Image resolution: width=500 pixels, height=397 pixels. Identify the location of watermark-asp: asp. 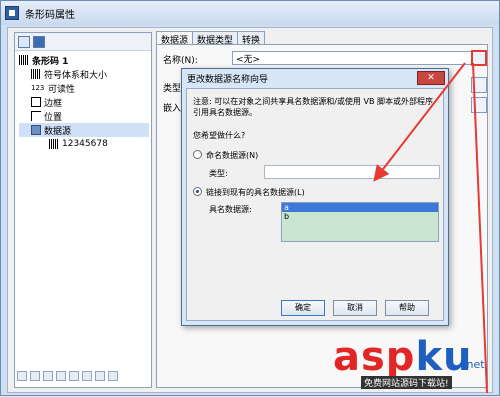
(374, 357).